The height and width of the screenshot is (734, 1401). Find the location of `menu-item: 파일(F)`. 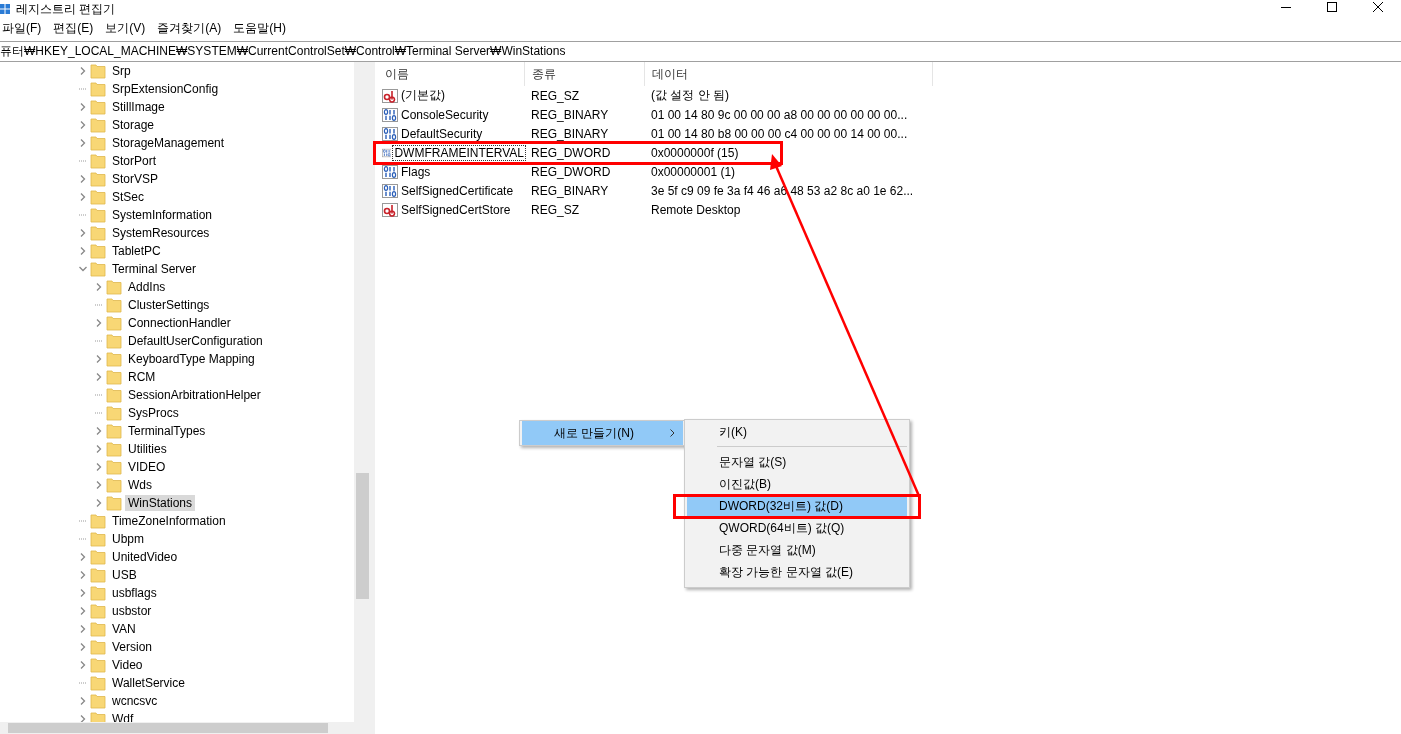

menu-item: 파일(F) is located at coordinates (24, 28).